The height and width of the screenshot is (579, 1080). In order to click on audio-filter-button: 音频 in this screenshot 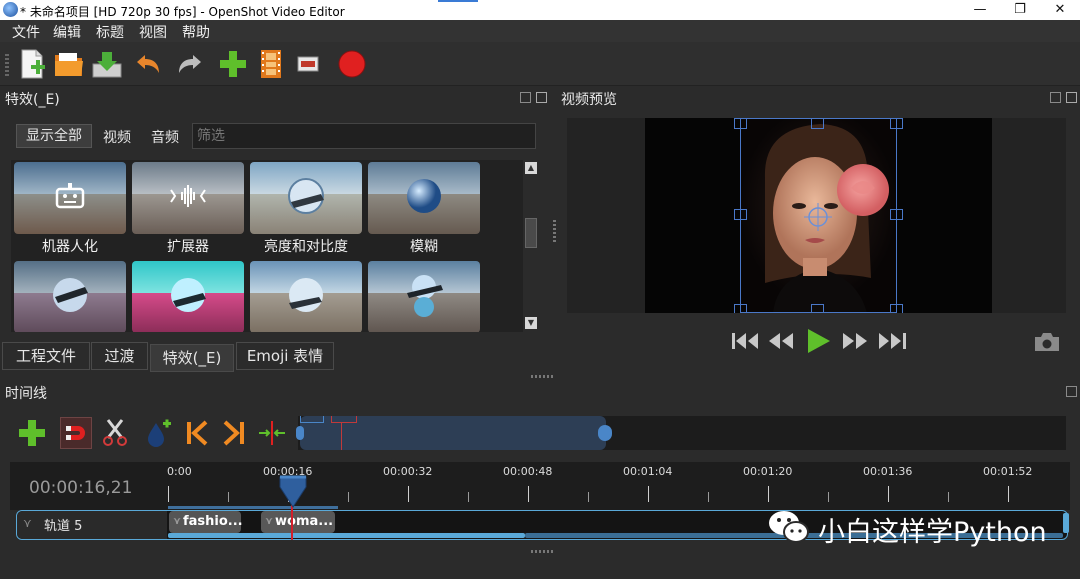, I will do `click(165, 137)`.